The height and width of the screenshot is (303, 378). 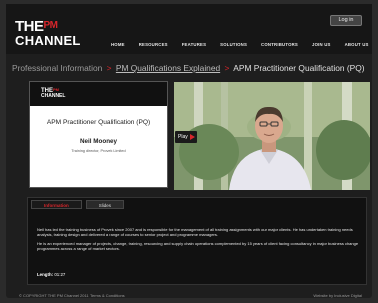 I want to click on breadcrumb-current-page: APM Practitioner Qualification (PQ), so click(x=299, y=68).